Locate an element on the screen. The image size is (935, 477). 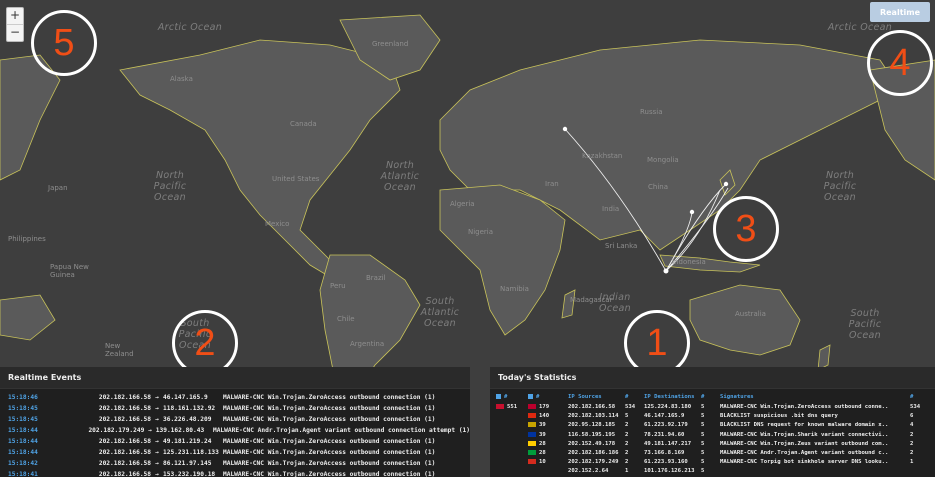
ip-address: 202.152.49.178 is located at coordinates (592, 443).